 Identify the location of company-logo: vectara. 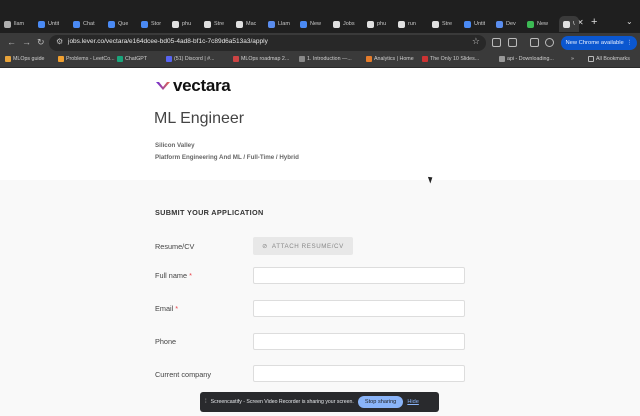
(193, 86).